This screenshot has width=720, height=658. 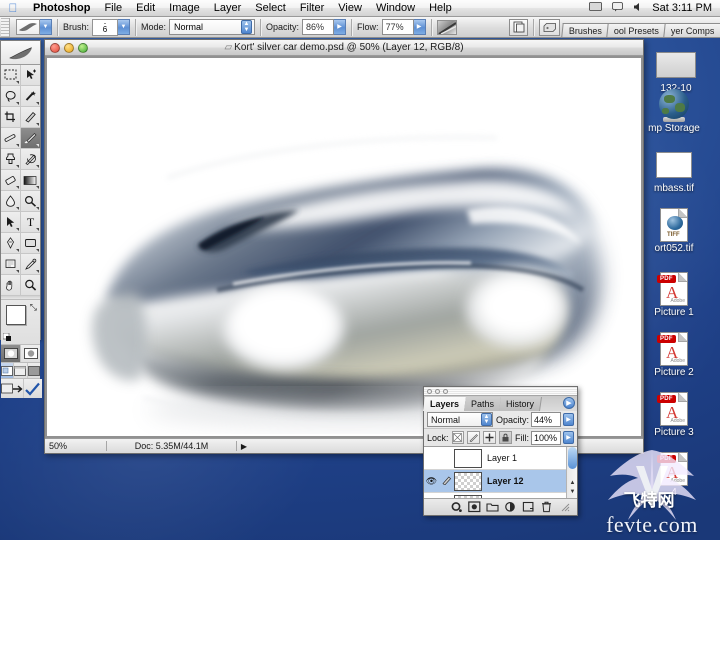 I want to click on well-tab-layer-comps: yer Comps, so click(x=691, y=30).